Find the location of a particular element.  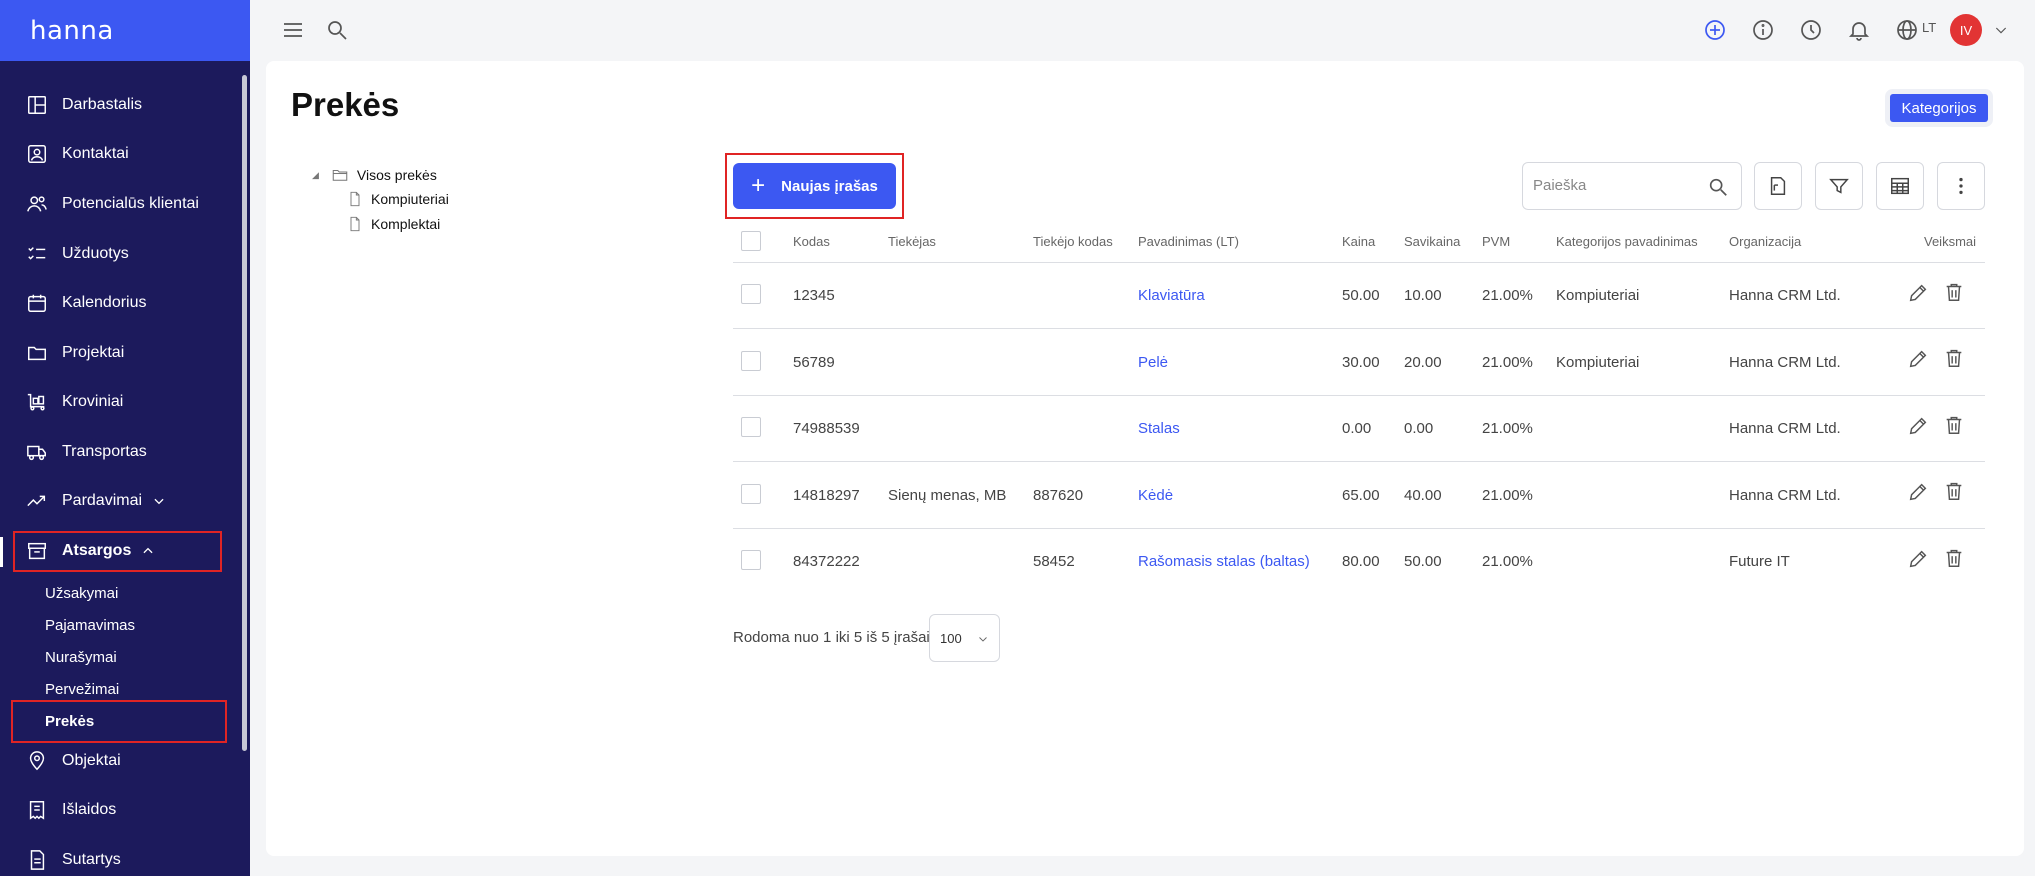

sidebar-item-sutartys: Sutartys is located at coordinates (120, 858).